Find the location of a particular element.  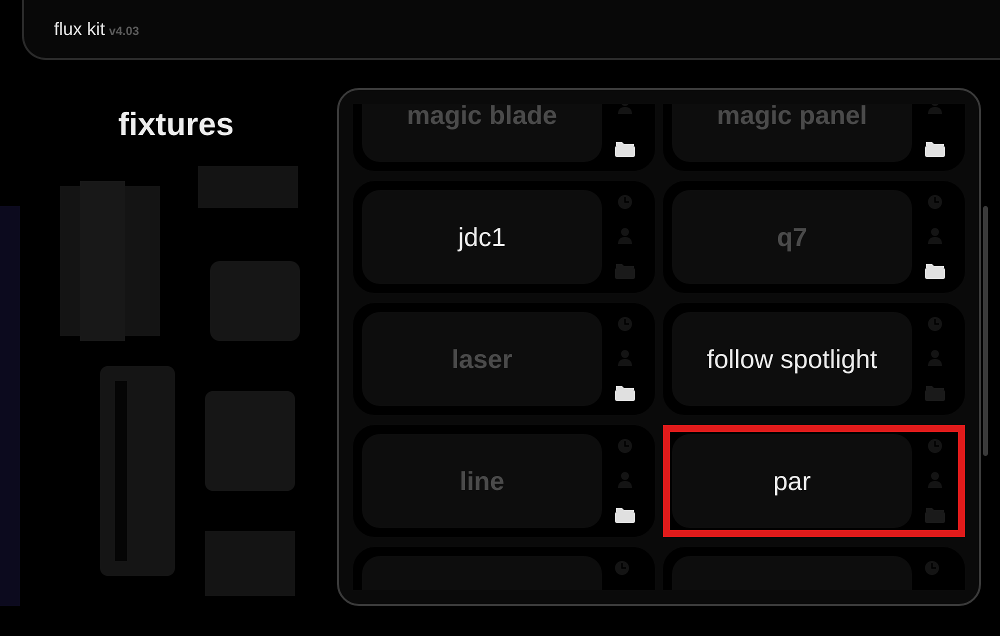

fixture-button: magic blade is located at coordinates (482, 133).